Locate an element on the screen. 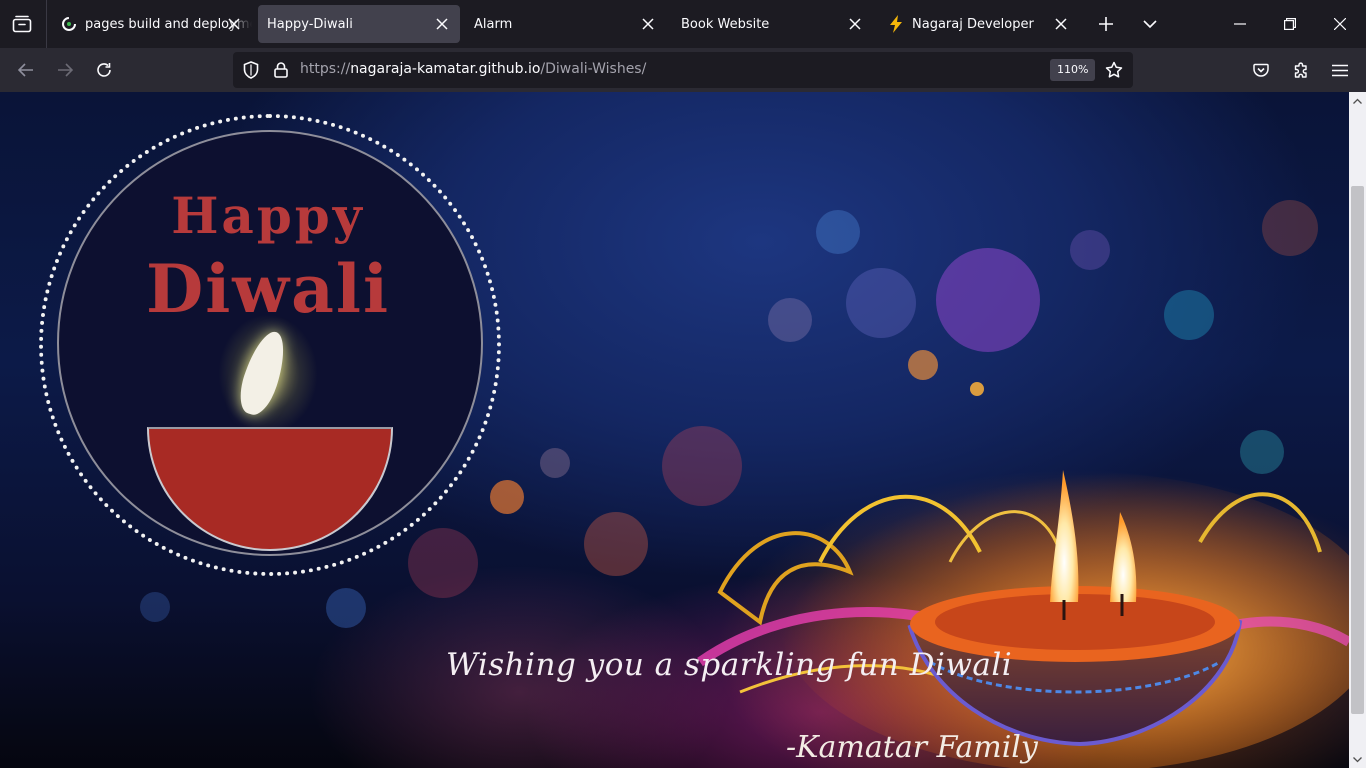 Image resolution: width=1366 pixels, height=768 pixels. tab-title: Book Website is located at coordinates (725, 24).